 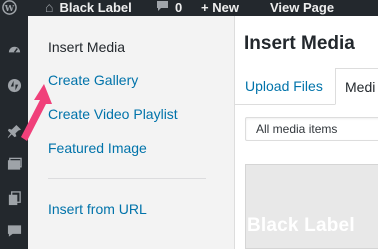 I want to click on admin-menu, so click(x=14, y=132).